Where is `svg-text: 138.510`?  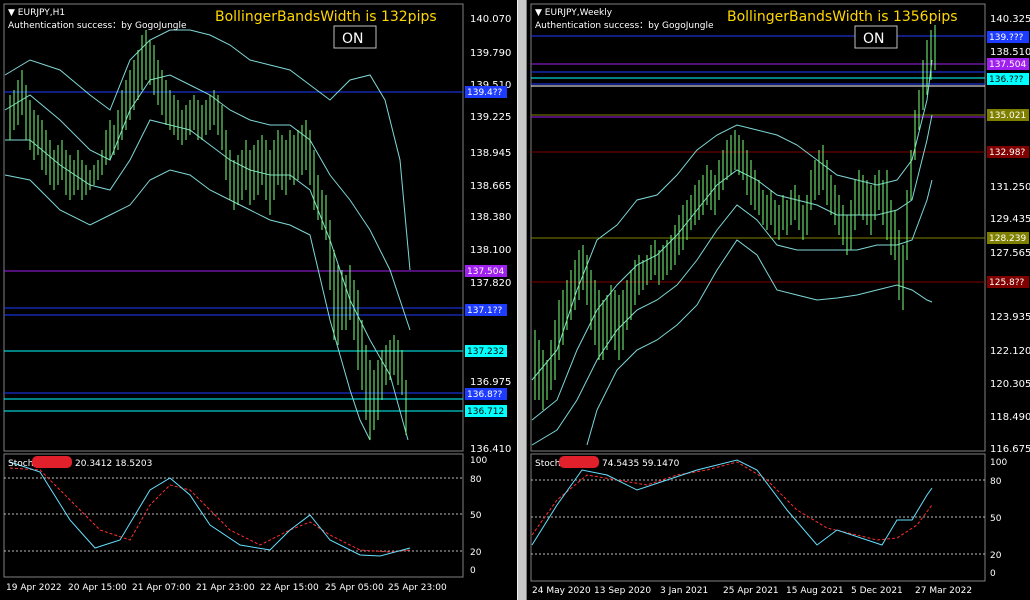
svg-text: 138.510 is located at coordinates (1010, 52).